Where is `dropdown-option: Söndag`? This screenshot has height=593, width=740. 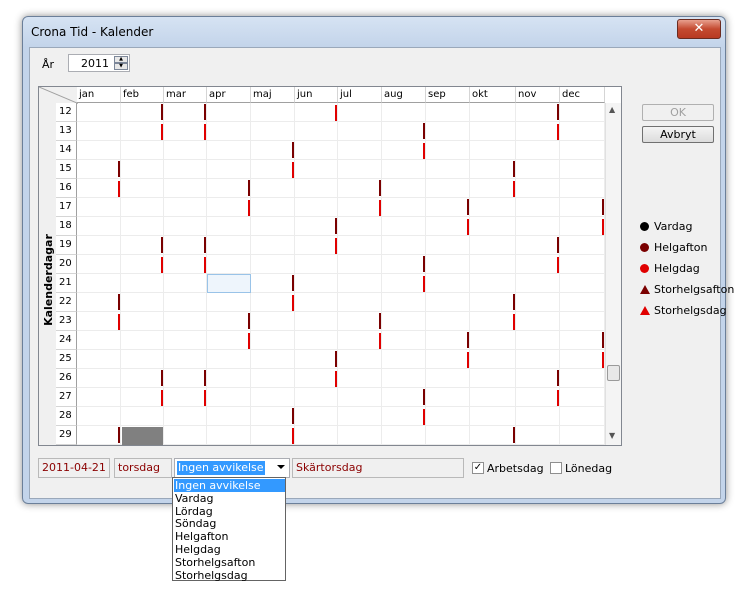 dropdown-option: Söndag is located at coordinates (229, 523).